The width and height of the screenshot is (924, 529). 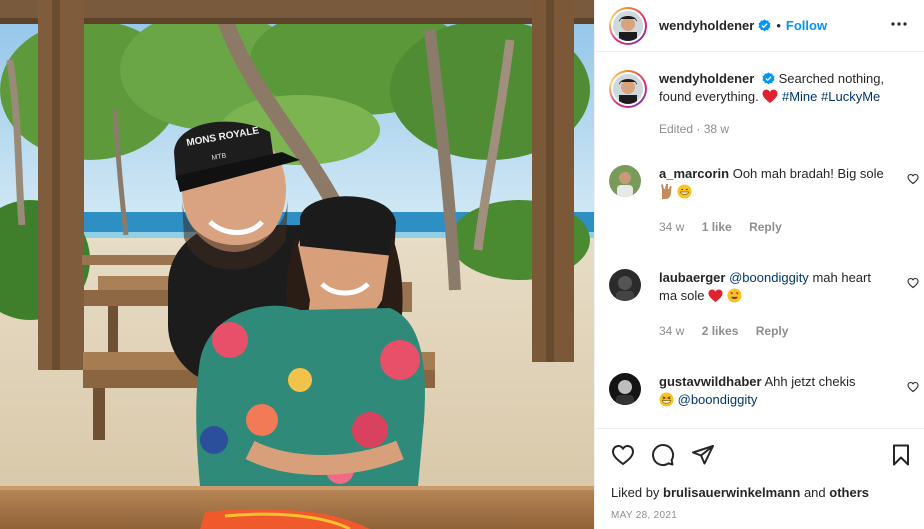 I want to click on verified-badge-icon, so click(x=764, y=25).